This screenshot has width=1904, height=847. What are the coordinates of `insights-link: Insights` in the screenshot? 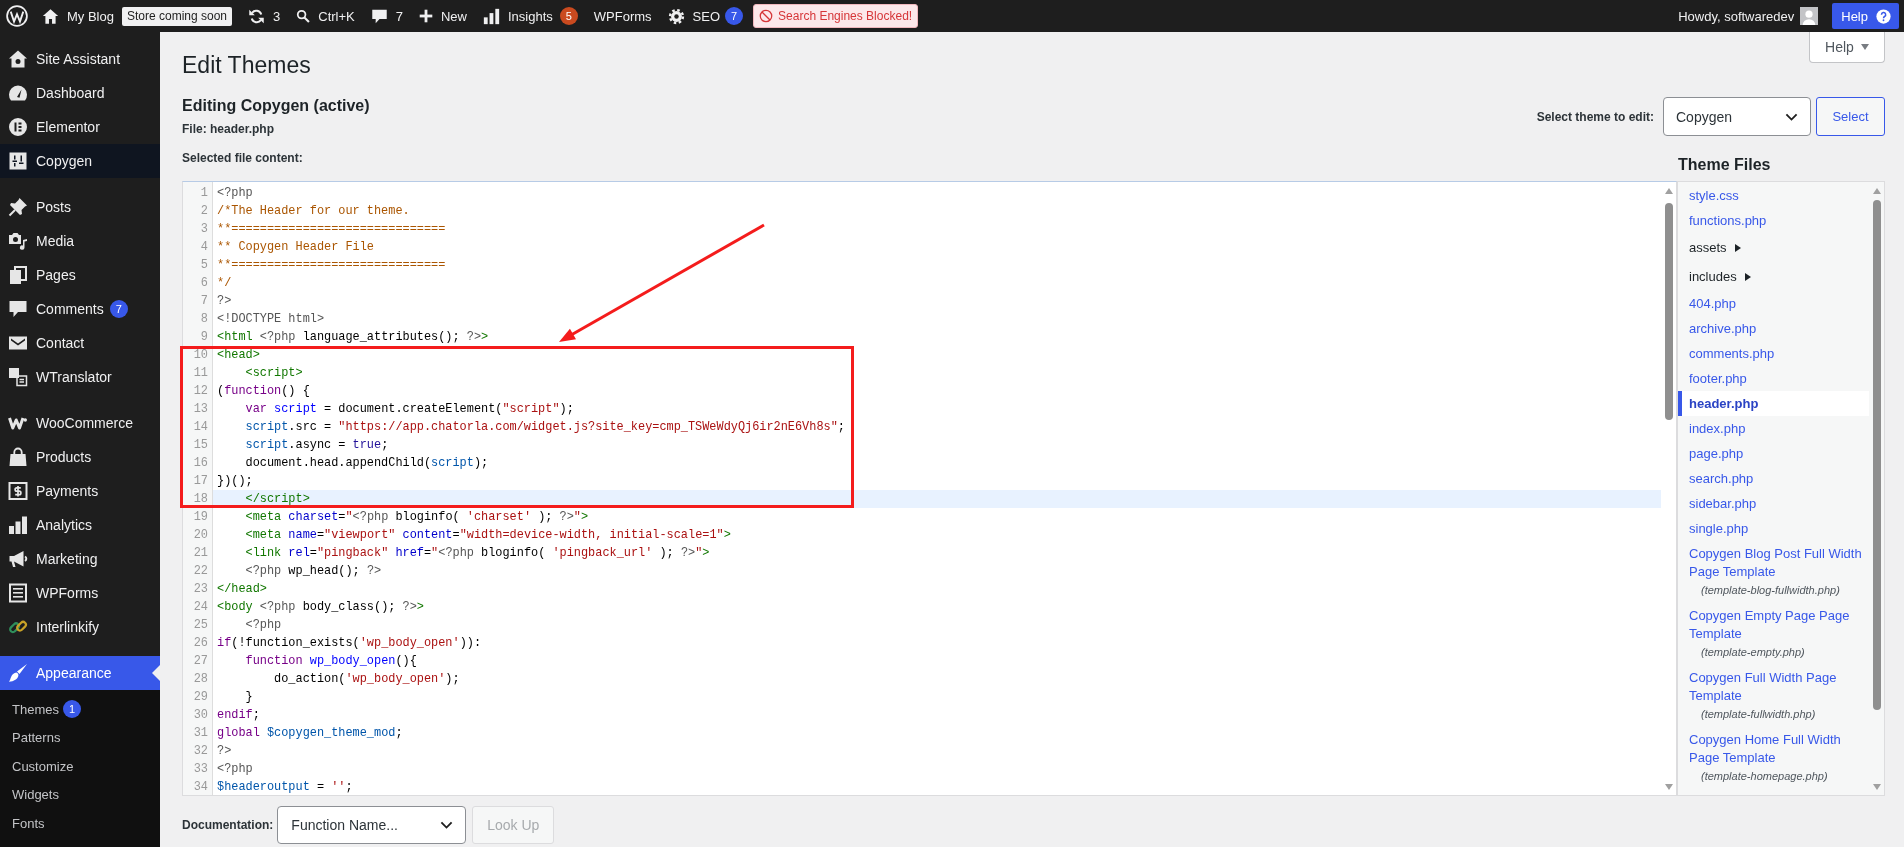 It's located at (518, 16).